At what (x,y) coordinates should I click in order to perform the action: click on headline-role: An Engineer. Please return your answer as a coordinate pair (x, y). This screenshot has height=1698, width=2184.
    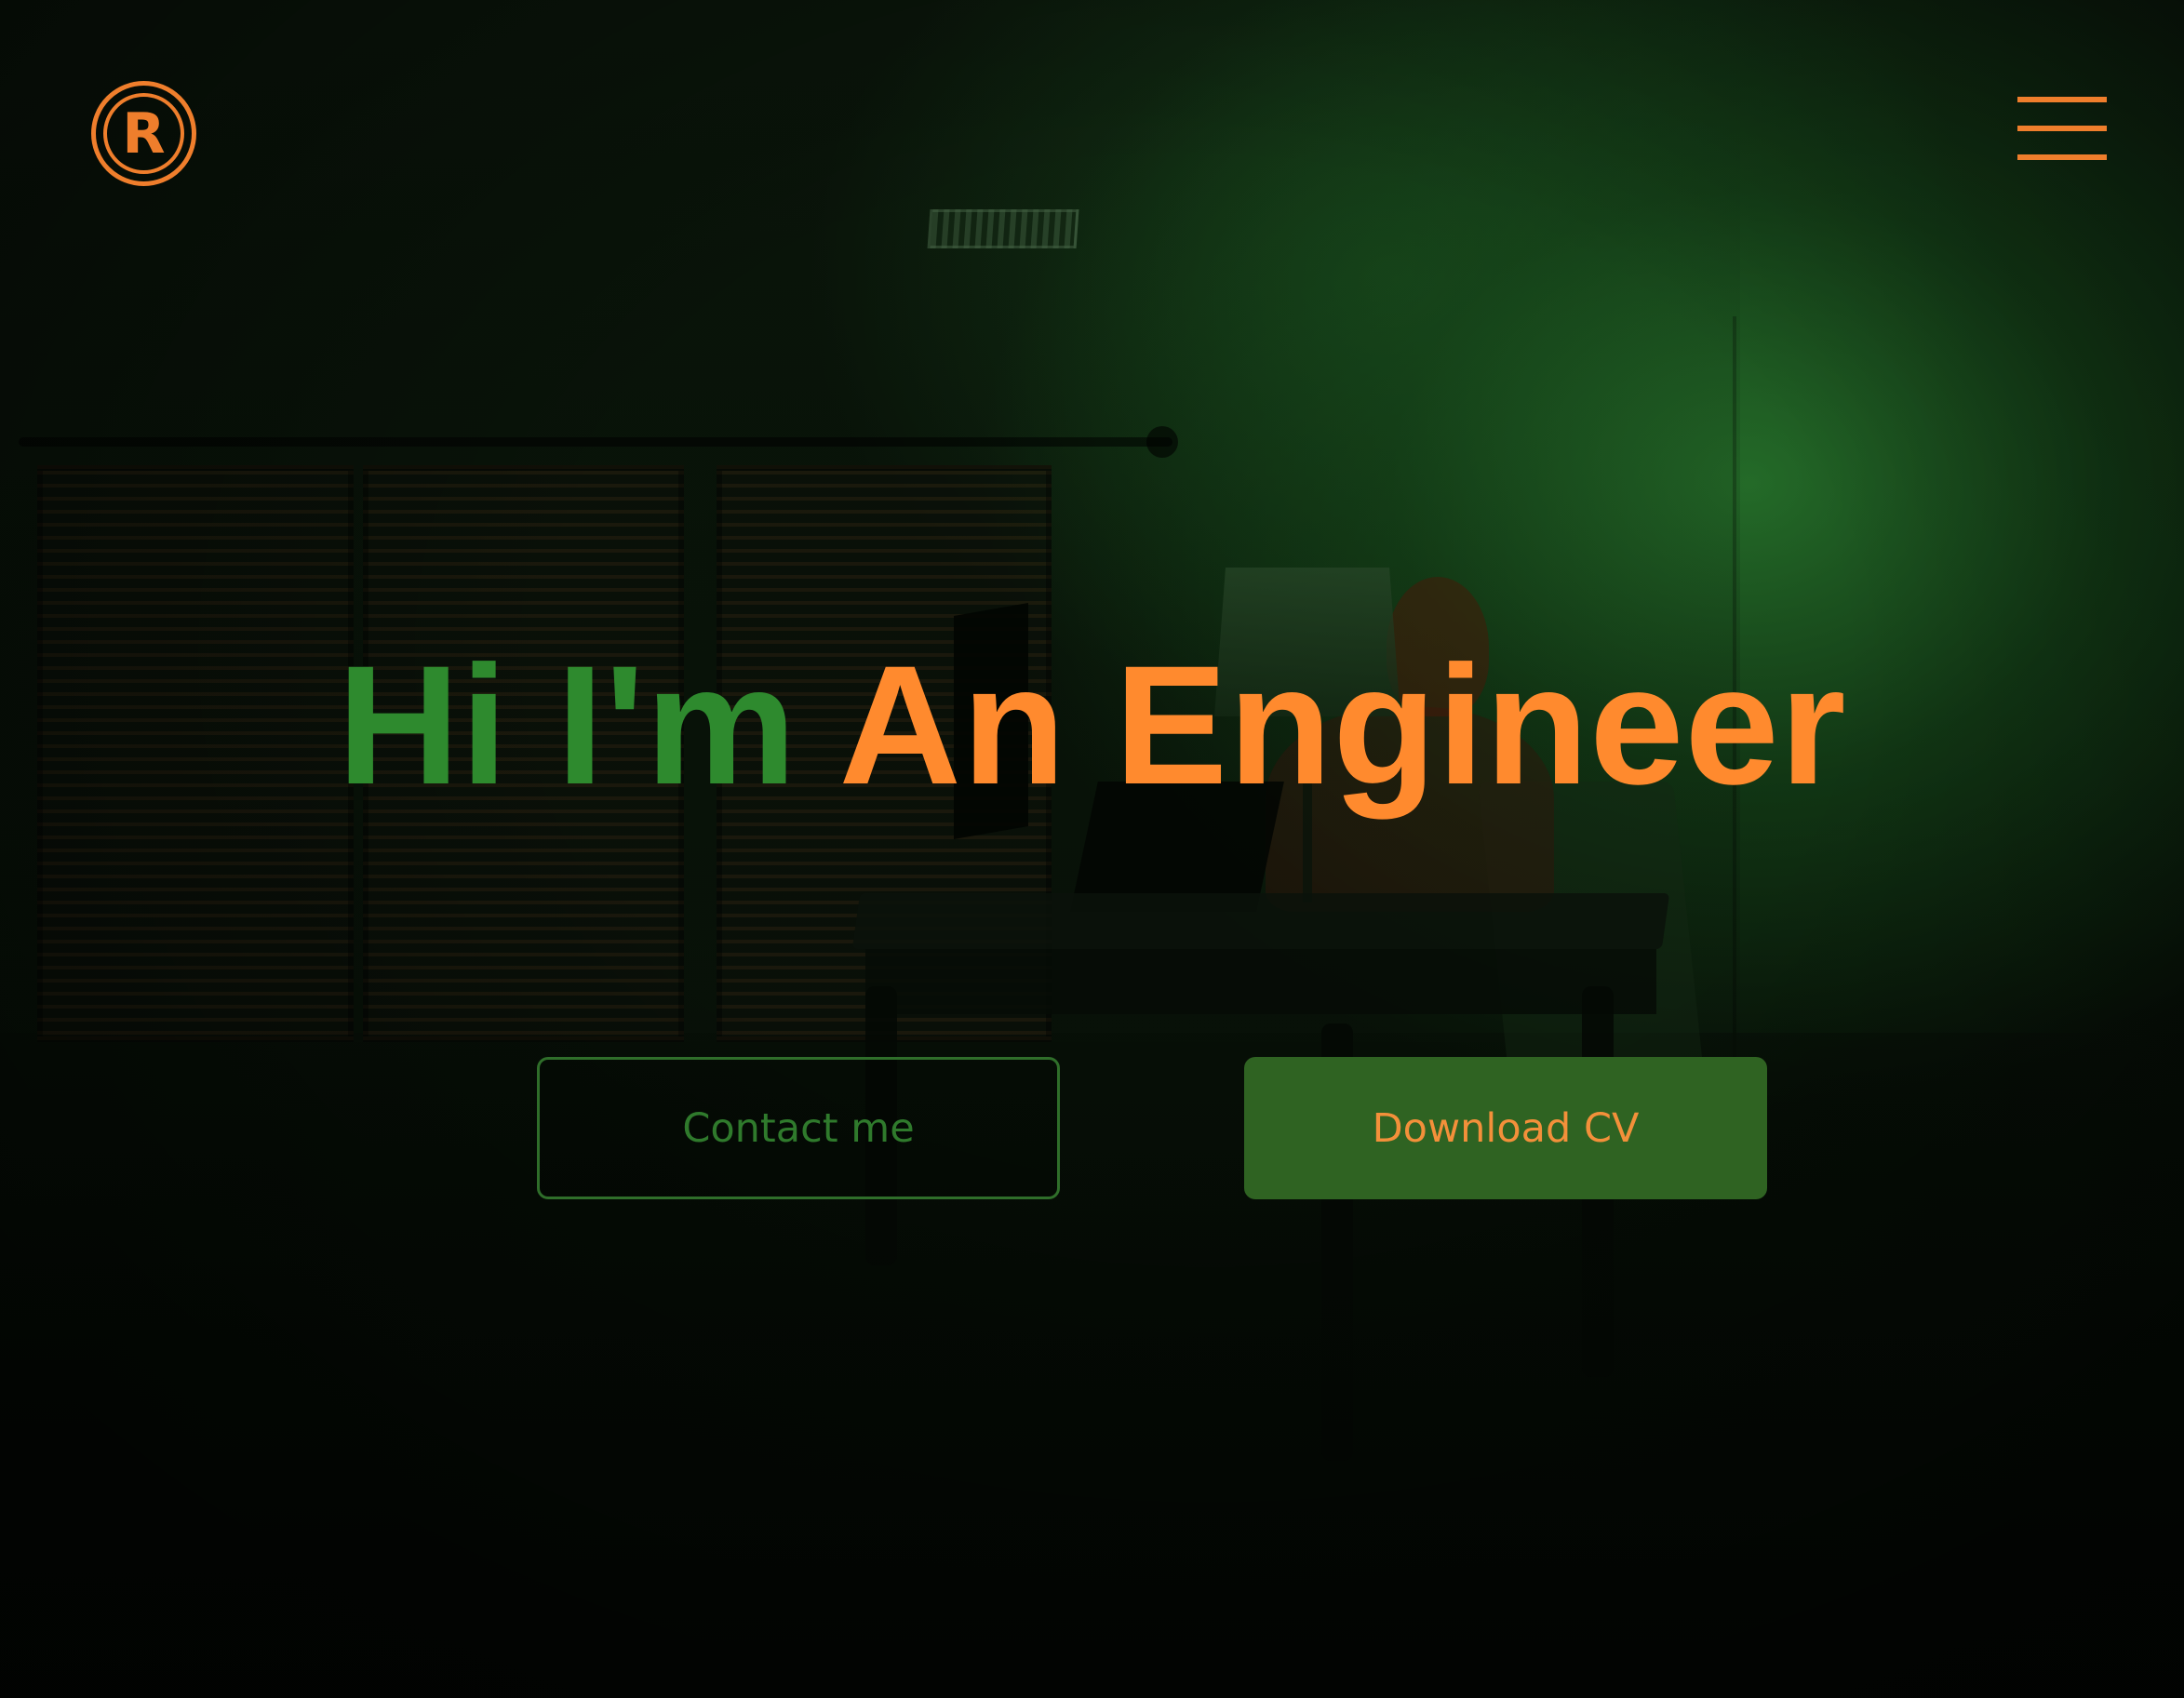
    Looking at the image, I should click on (1342, 725).